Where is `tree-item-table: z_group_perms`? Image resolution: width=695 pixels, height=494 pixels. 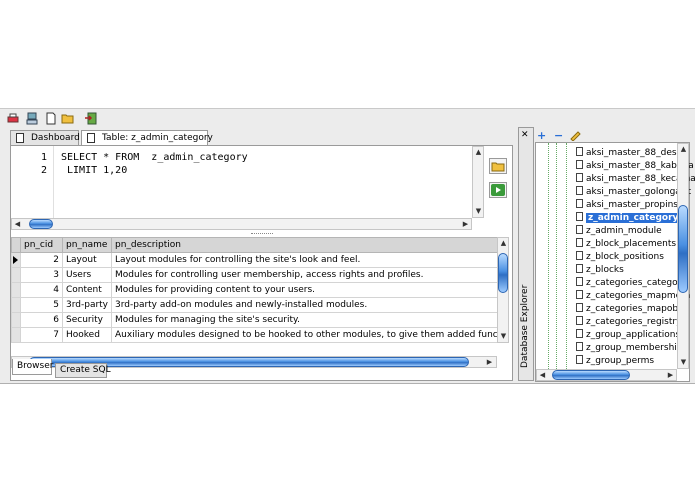
tree-item-table: z_group_perms is located at coordinates (615, 361).